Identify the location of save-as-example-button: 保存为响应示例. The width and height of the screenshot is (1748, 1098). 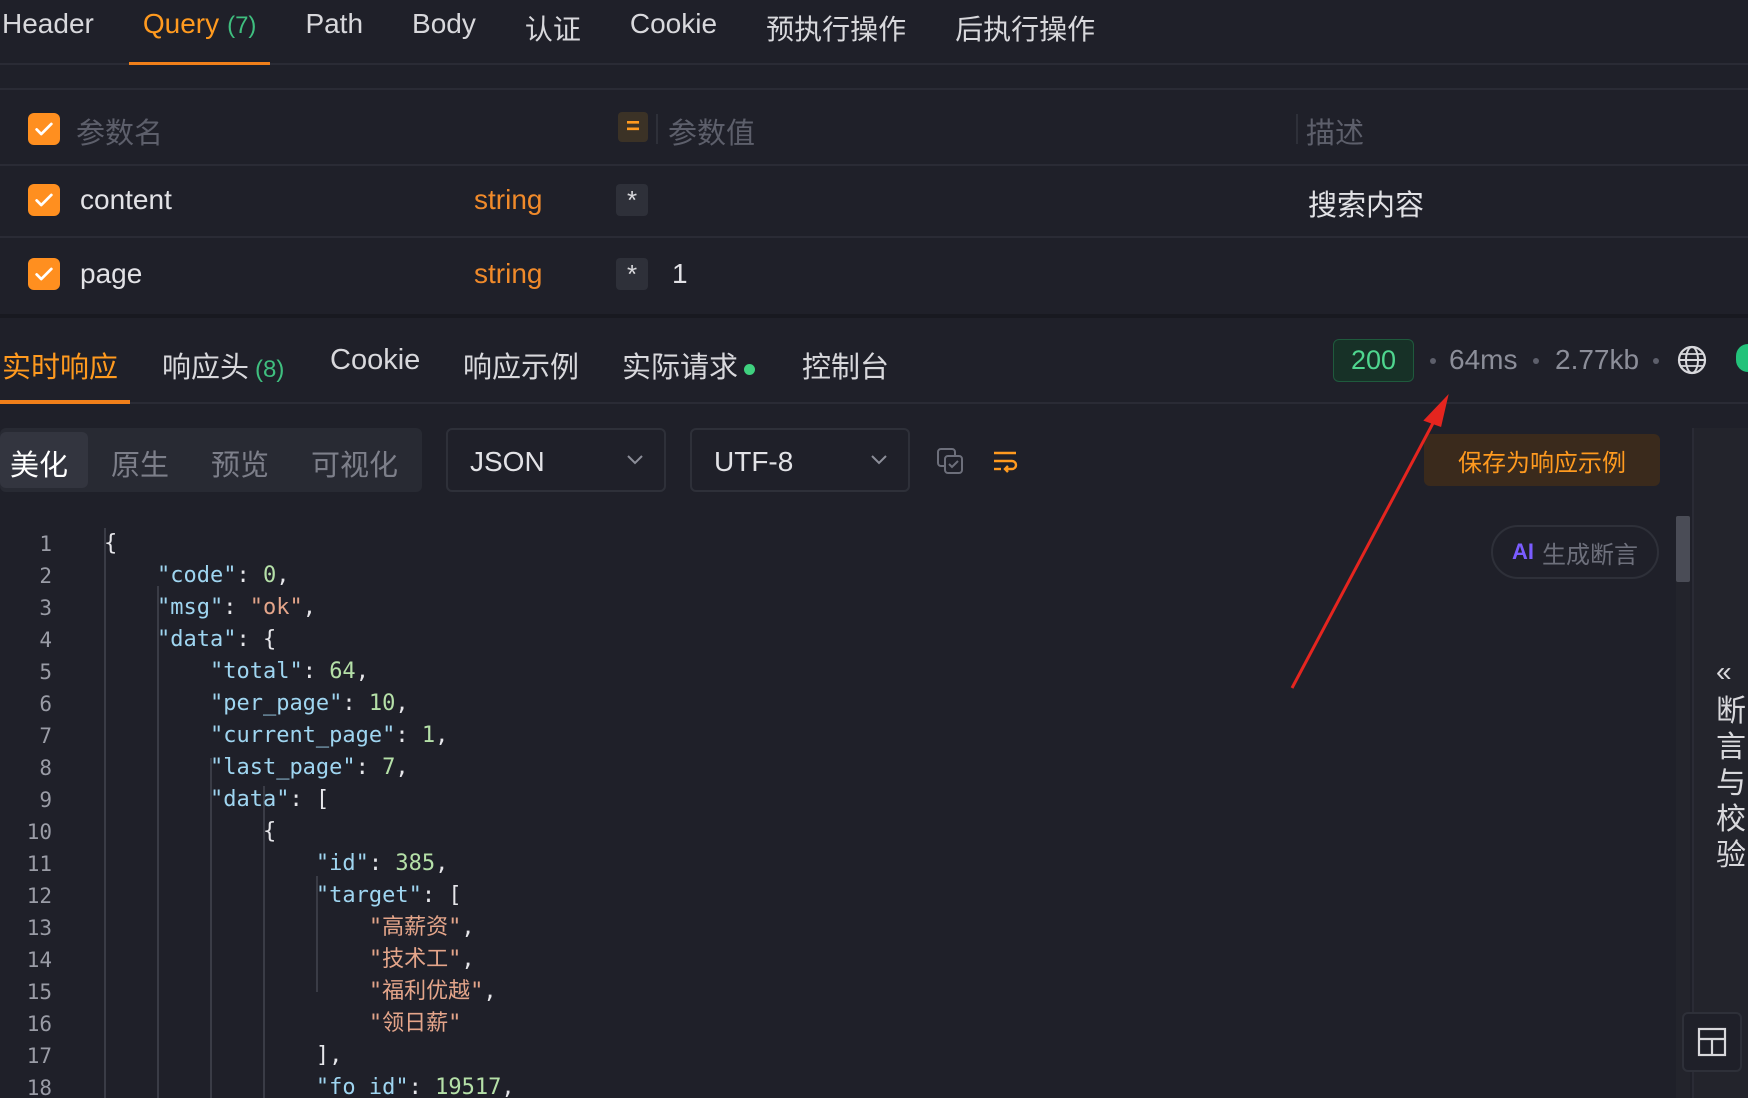
(1542, 460).